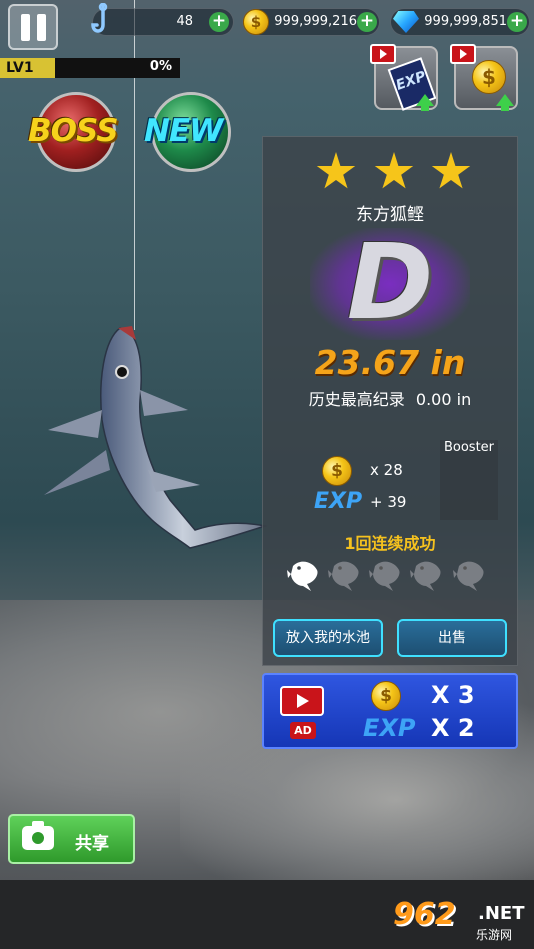 This screenshot has height=949, width=534. Describe the element at coordinates (302, 576) in the screenshot. I see `combo-fish-success-icon` at that location.